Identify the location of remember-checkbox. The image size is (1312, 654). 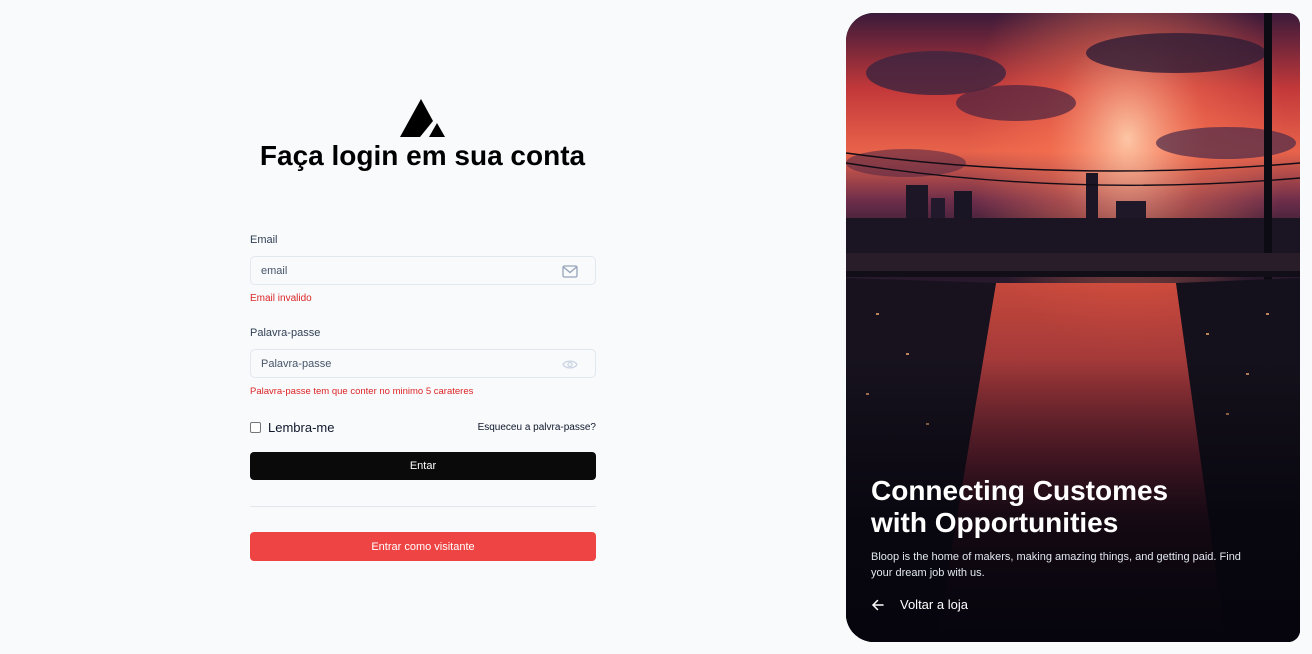
(255, 427).